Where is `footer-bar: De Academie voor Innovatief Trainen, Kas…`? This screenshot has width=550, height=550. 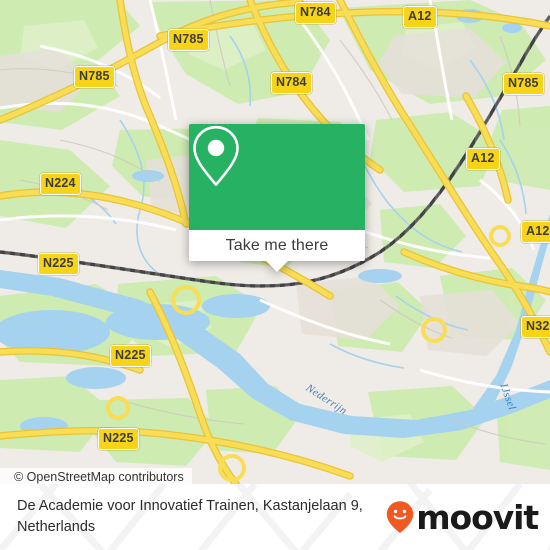 footer-bar: De Academie voor Innovatief Trainen, Kas… is located at coordinates (275, 517).